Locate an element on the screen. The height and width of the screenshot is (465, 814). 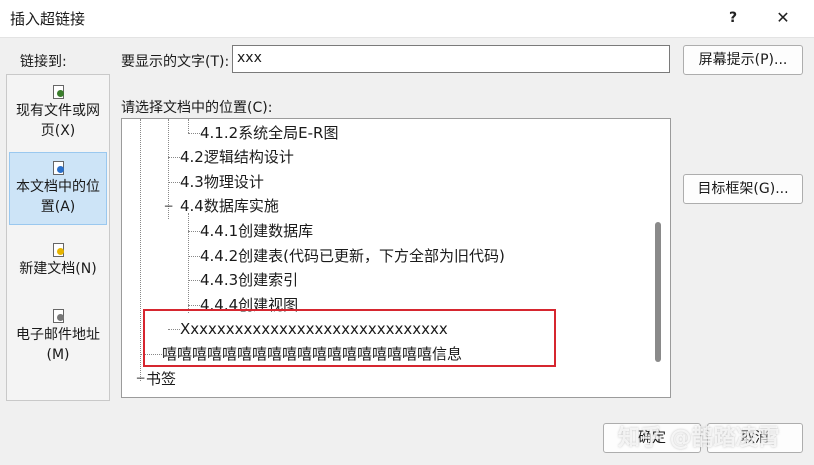
display-text-input: xxx is located at coordinates (451, 59).